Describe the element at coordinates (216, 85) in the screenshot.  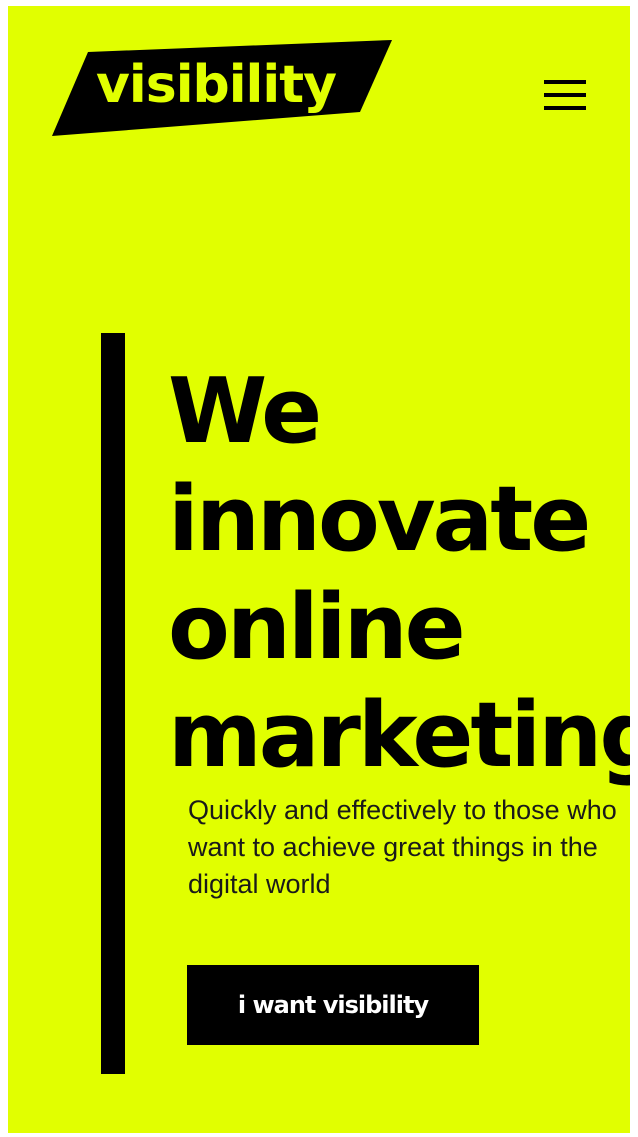
I see `logo-wordmark: visibility` at that location.